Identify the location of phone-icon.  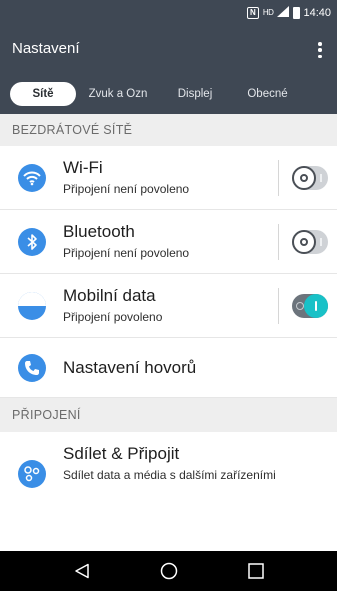
(32, 368).